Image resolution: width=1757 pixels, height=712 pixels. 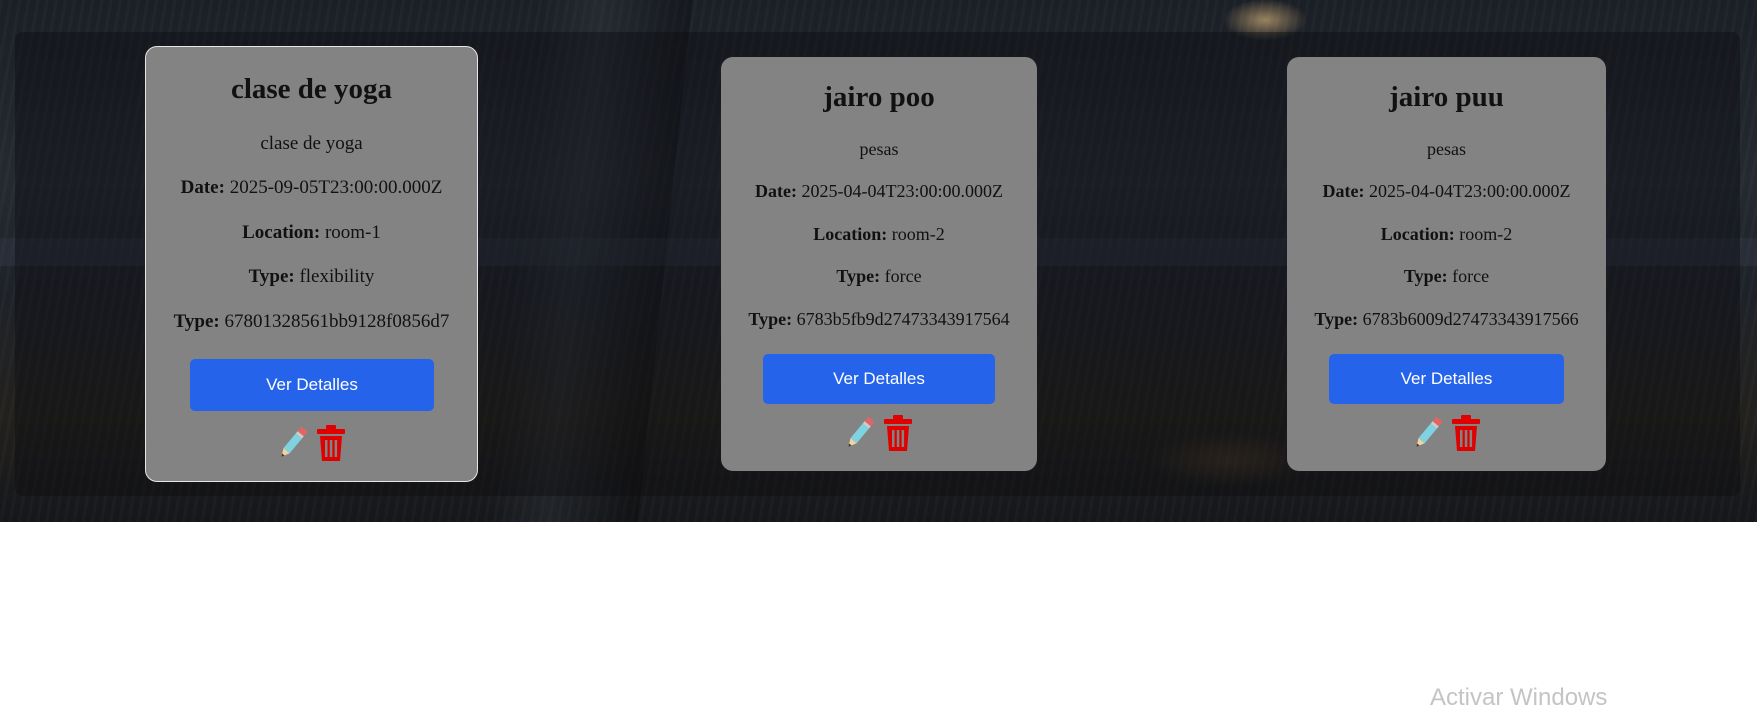 What do you see at coordinates (337, 321) in the screenshot?
I see `id-value: 67801328561bb9128f0856d7` at bounding box center [337, 321].